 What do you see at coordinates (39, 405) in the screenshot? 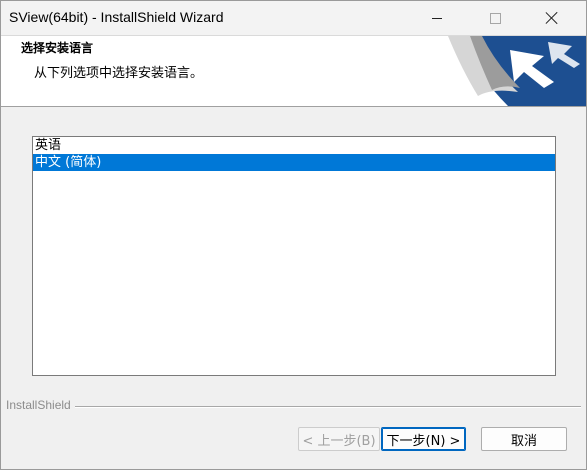
I see `installshield-label: InstallShield` at bounding box center [39, 405].